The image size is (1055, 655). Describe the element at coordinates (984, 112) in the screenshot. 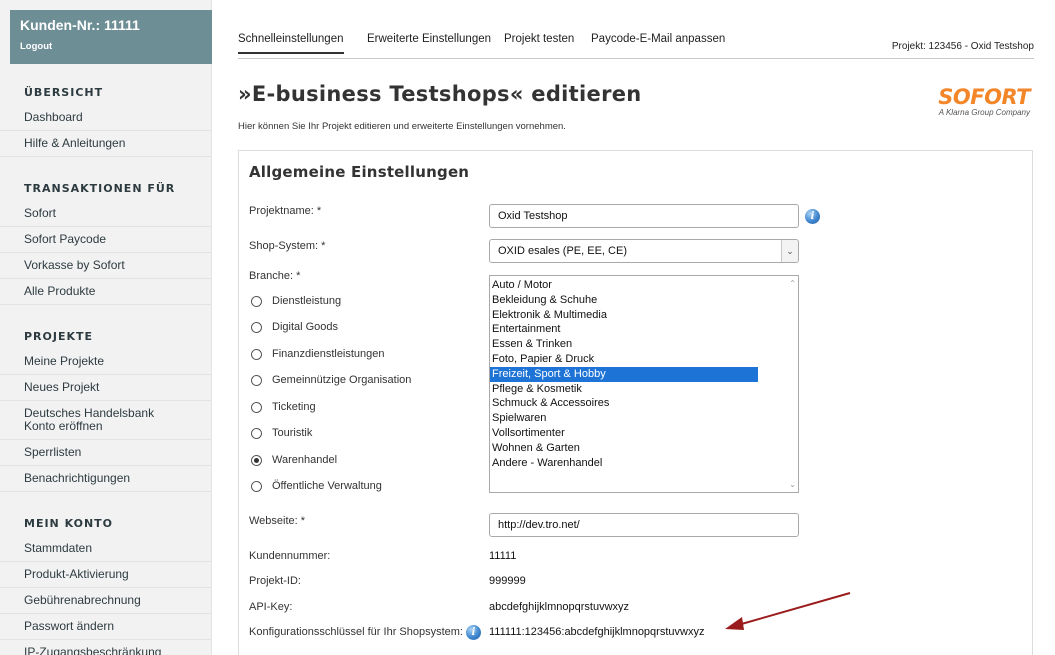

I see `logo-tagline: A Klarna Group Company` at that location.